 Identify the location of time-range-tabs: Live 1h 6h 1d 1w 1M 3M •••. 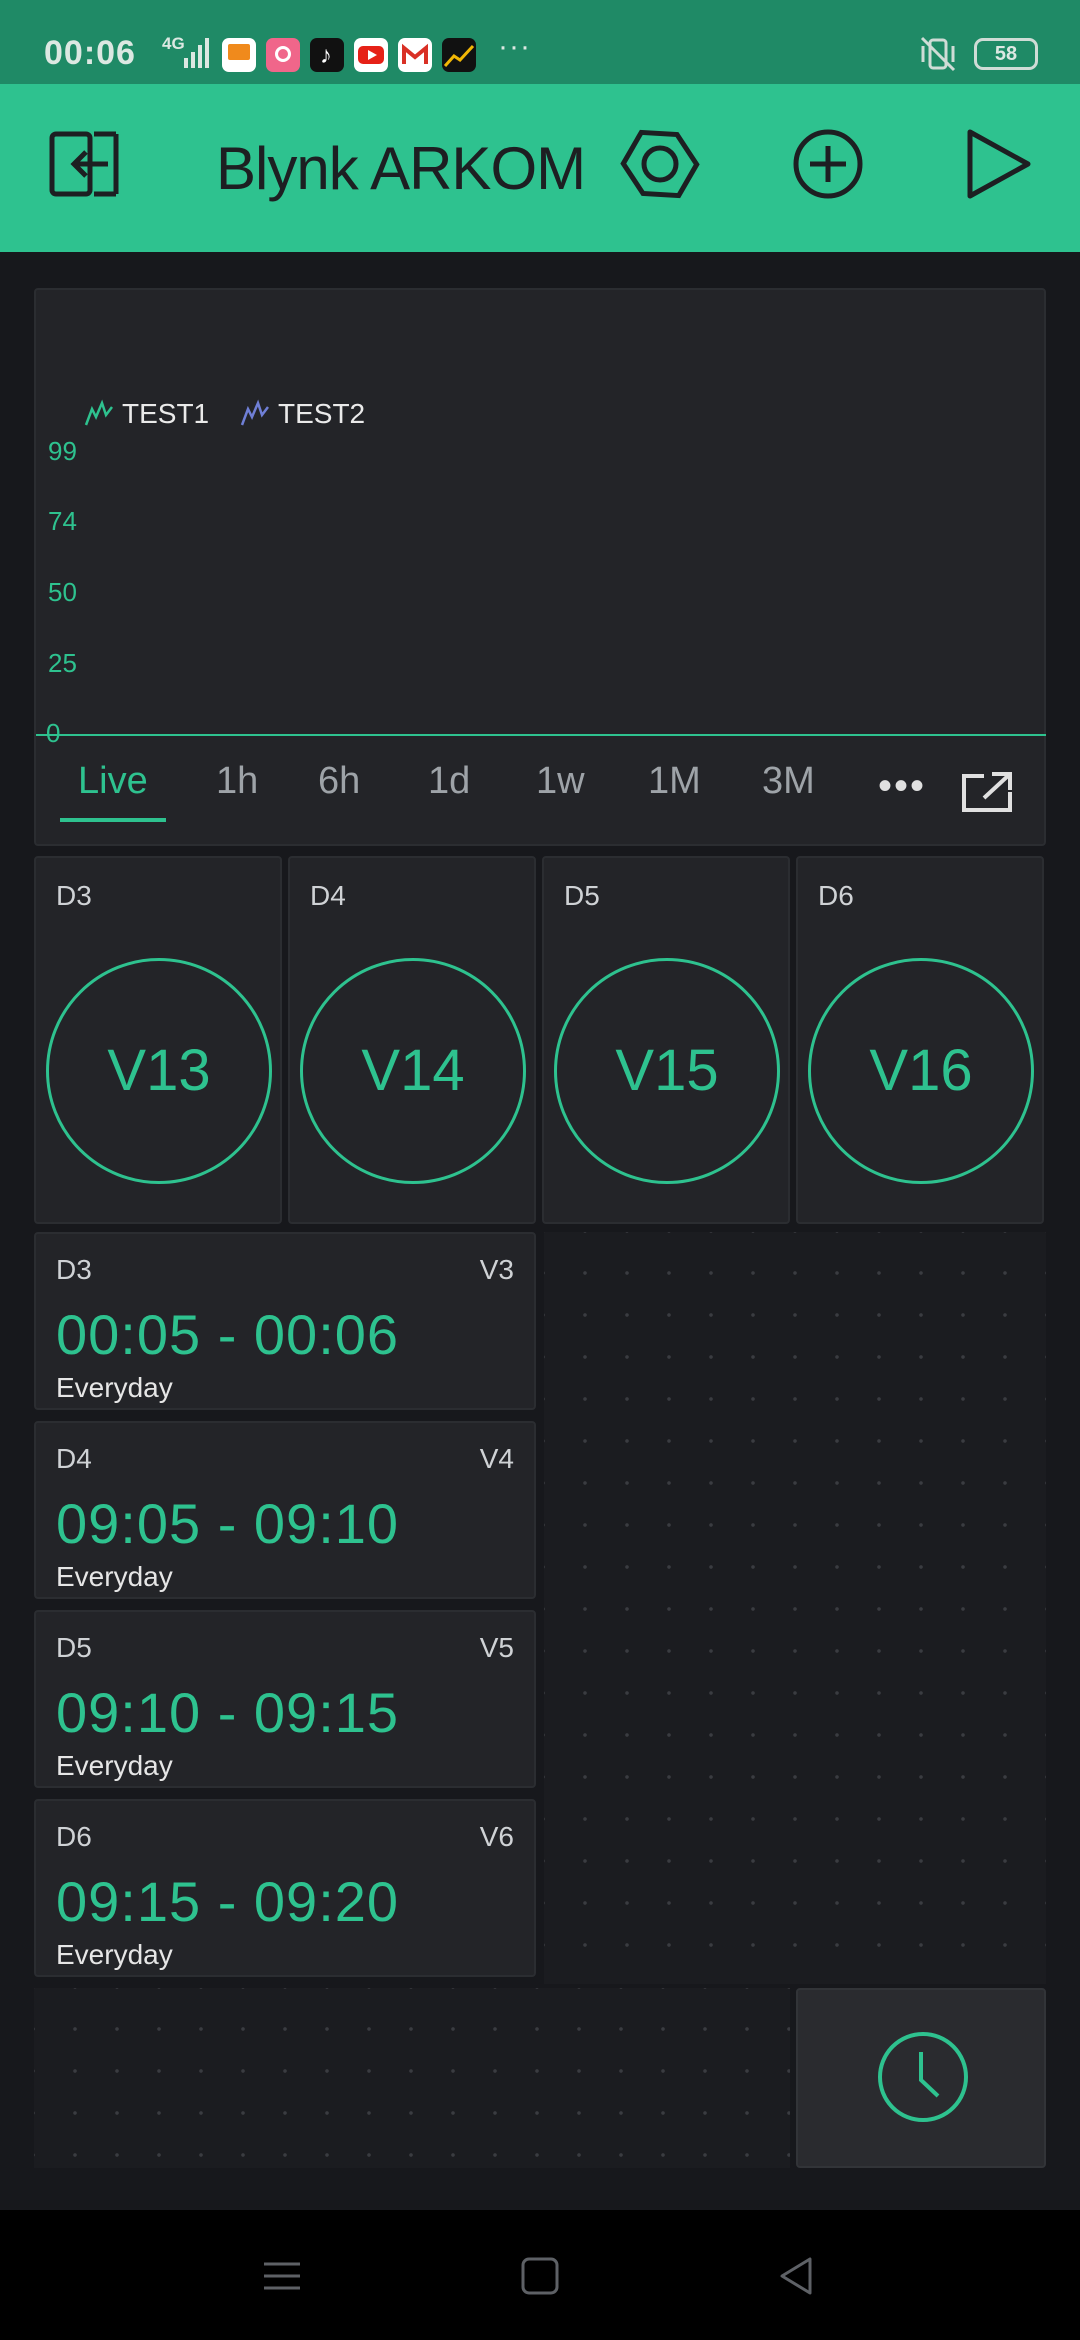
(541, 791).